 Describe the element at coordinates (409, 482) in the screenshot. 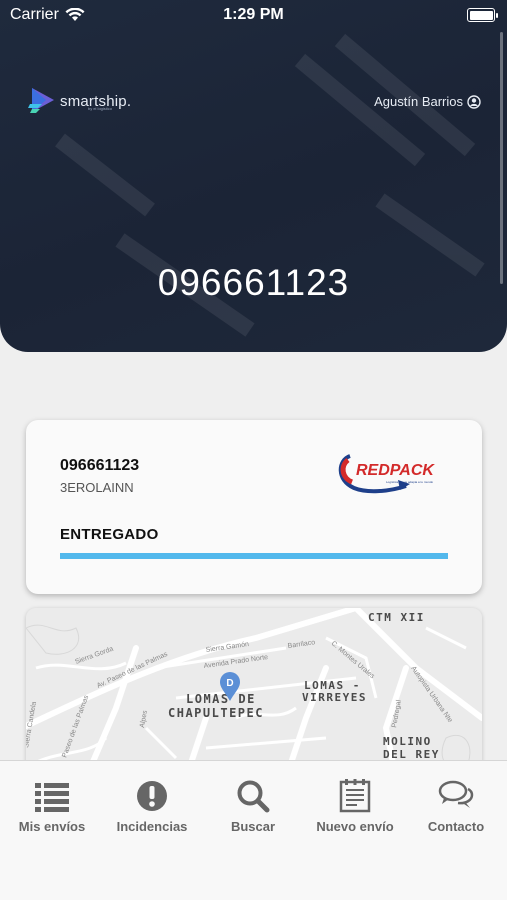

I see `redpack-tagline: Logística que te adapta a tu mundo` at that location.